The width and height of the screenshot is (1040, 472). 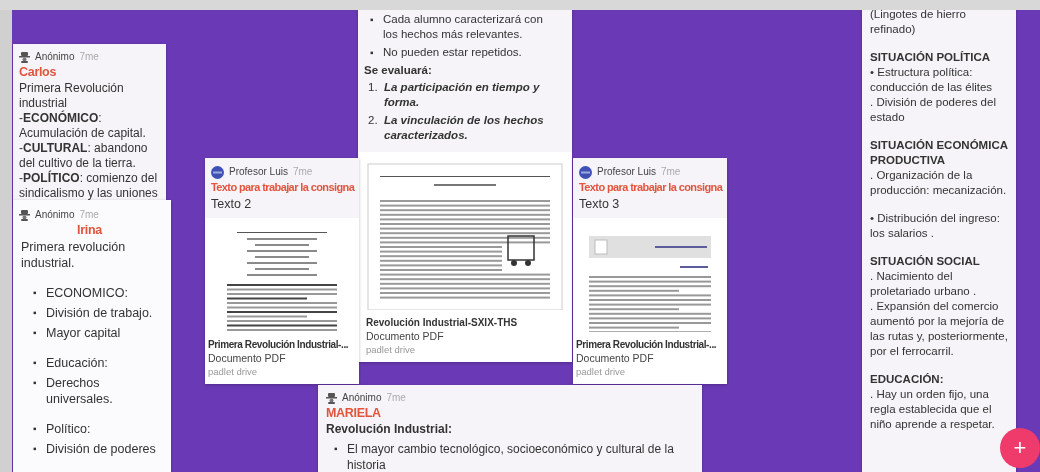 I want to click on post-text: . Hay un orden fijo, una regla establecida que el niño aprende a respetar., so click(x=933, y=409).